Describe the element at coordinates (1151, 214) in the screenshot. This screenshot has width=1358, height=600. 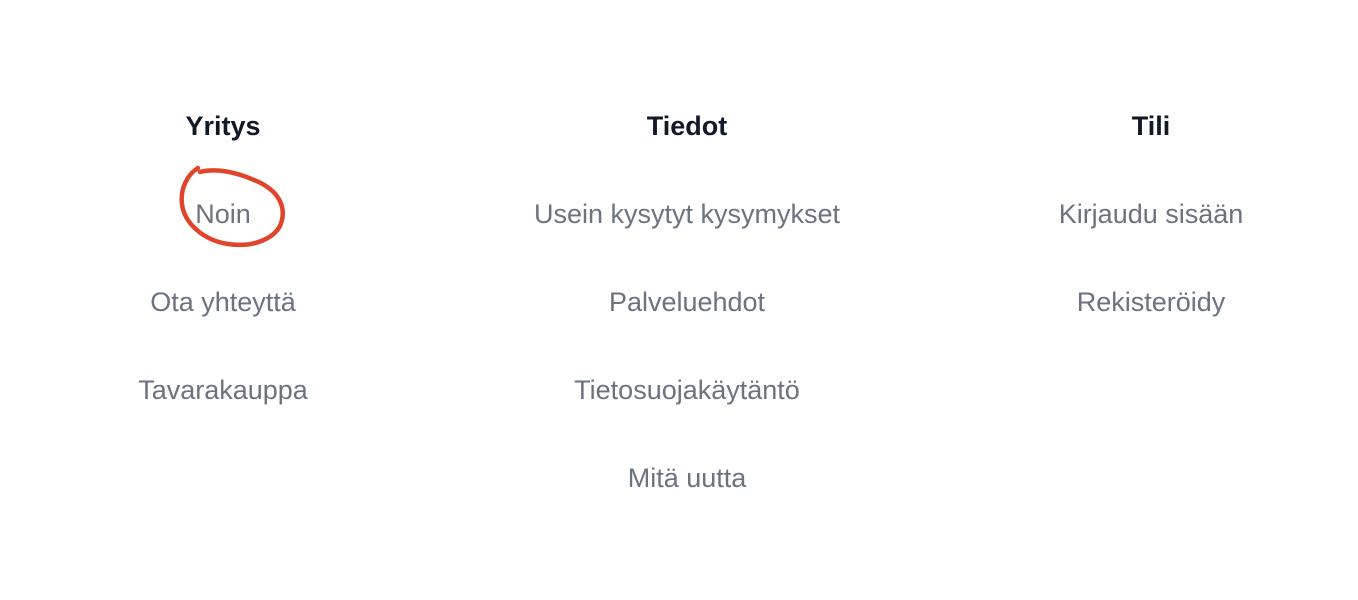
I see `link-sign-in: Kirjaudu sisään` at that location.